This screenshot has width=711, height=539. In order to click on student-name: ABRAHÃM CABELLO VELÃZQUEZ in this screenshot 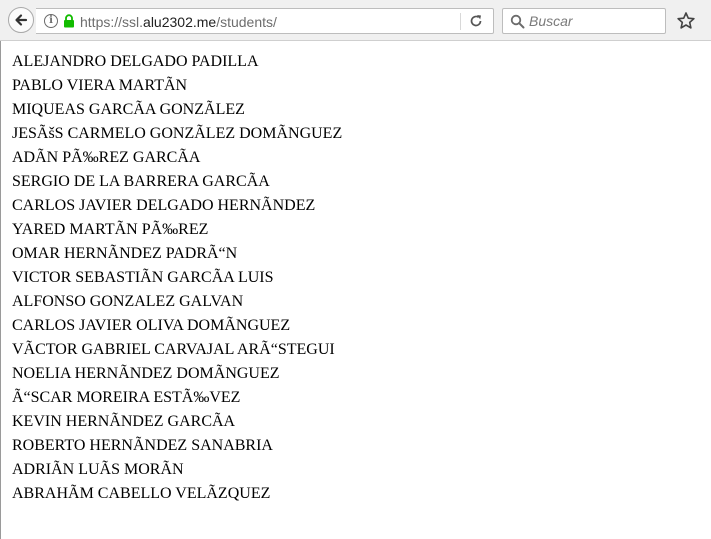, I will do `click(141, 493)`.